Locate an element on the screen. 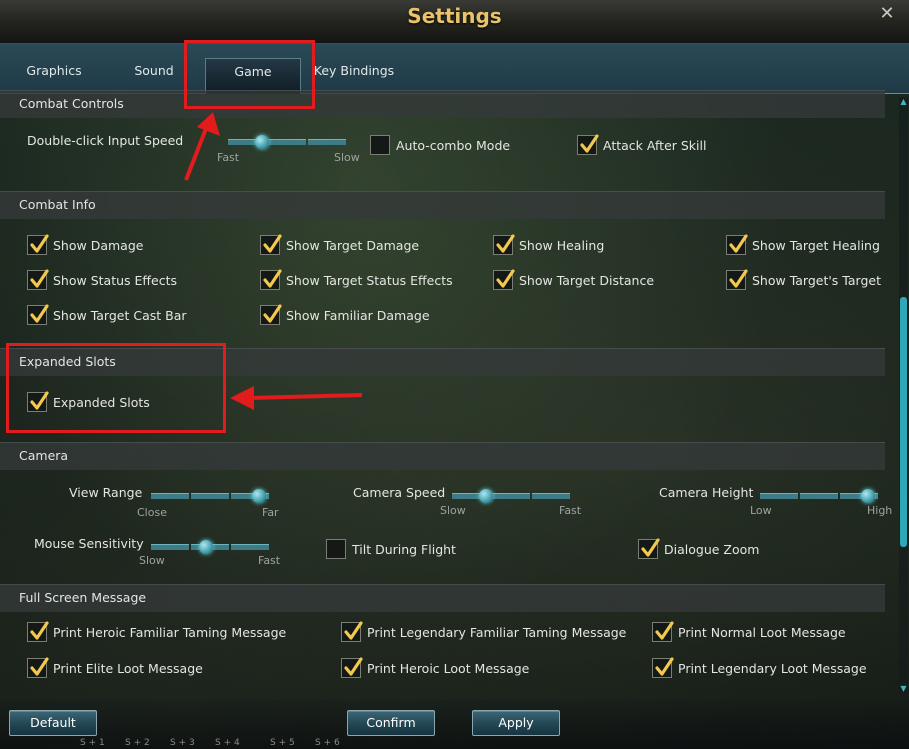  annotation-arrows is located at coordinates (273, 261).